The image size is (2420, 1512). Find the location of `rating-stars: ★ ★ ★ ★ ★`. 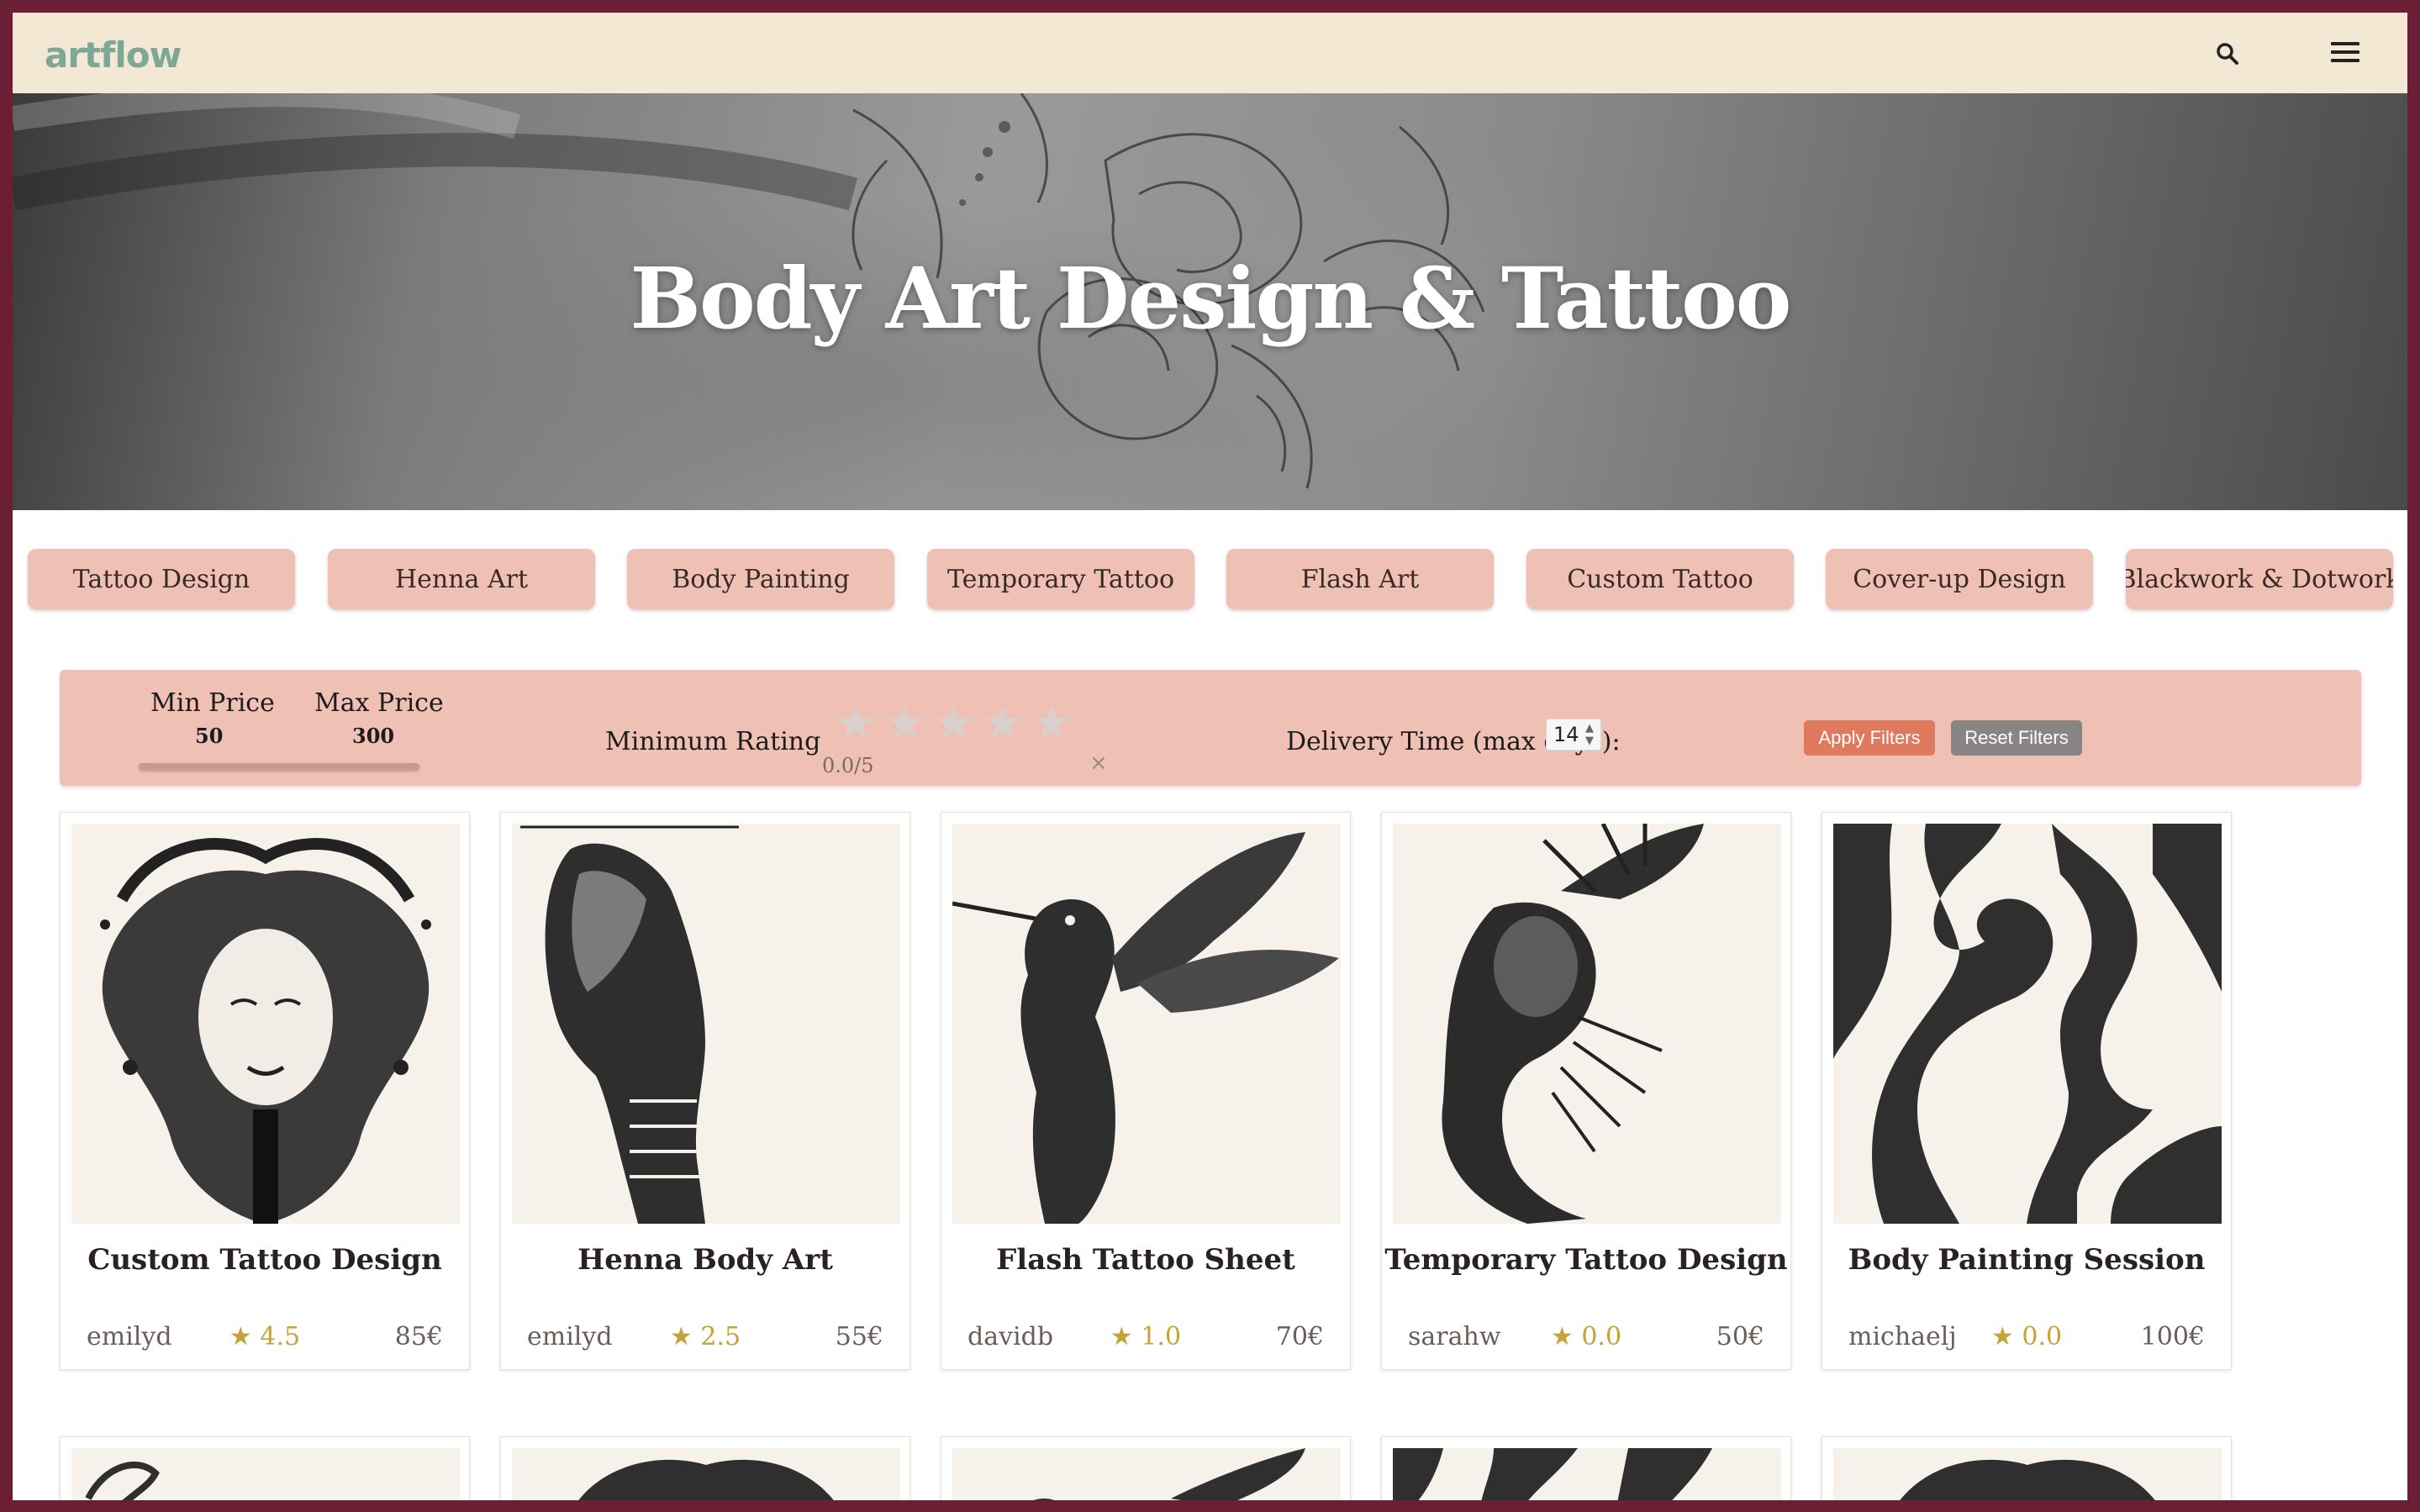

rating-stars: ★ ★ ★ ★ ★ is located at coordinates (954, 724).